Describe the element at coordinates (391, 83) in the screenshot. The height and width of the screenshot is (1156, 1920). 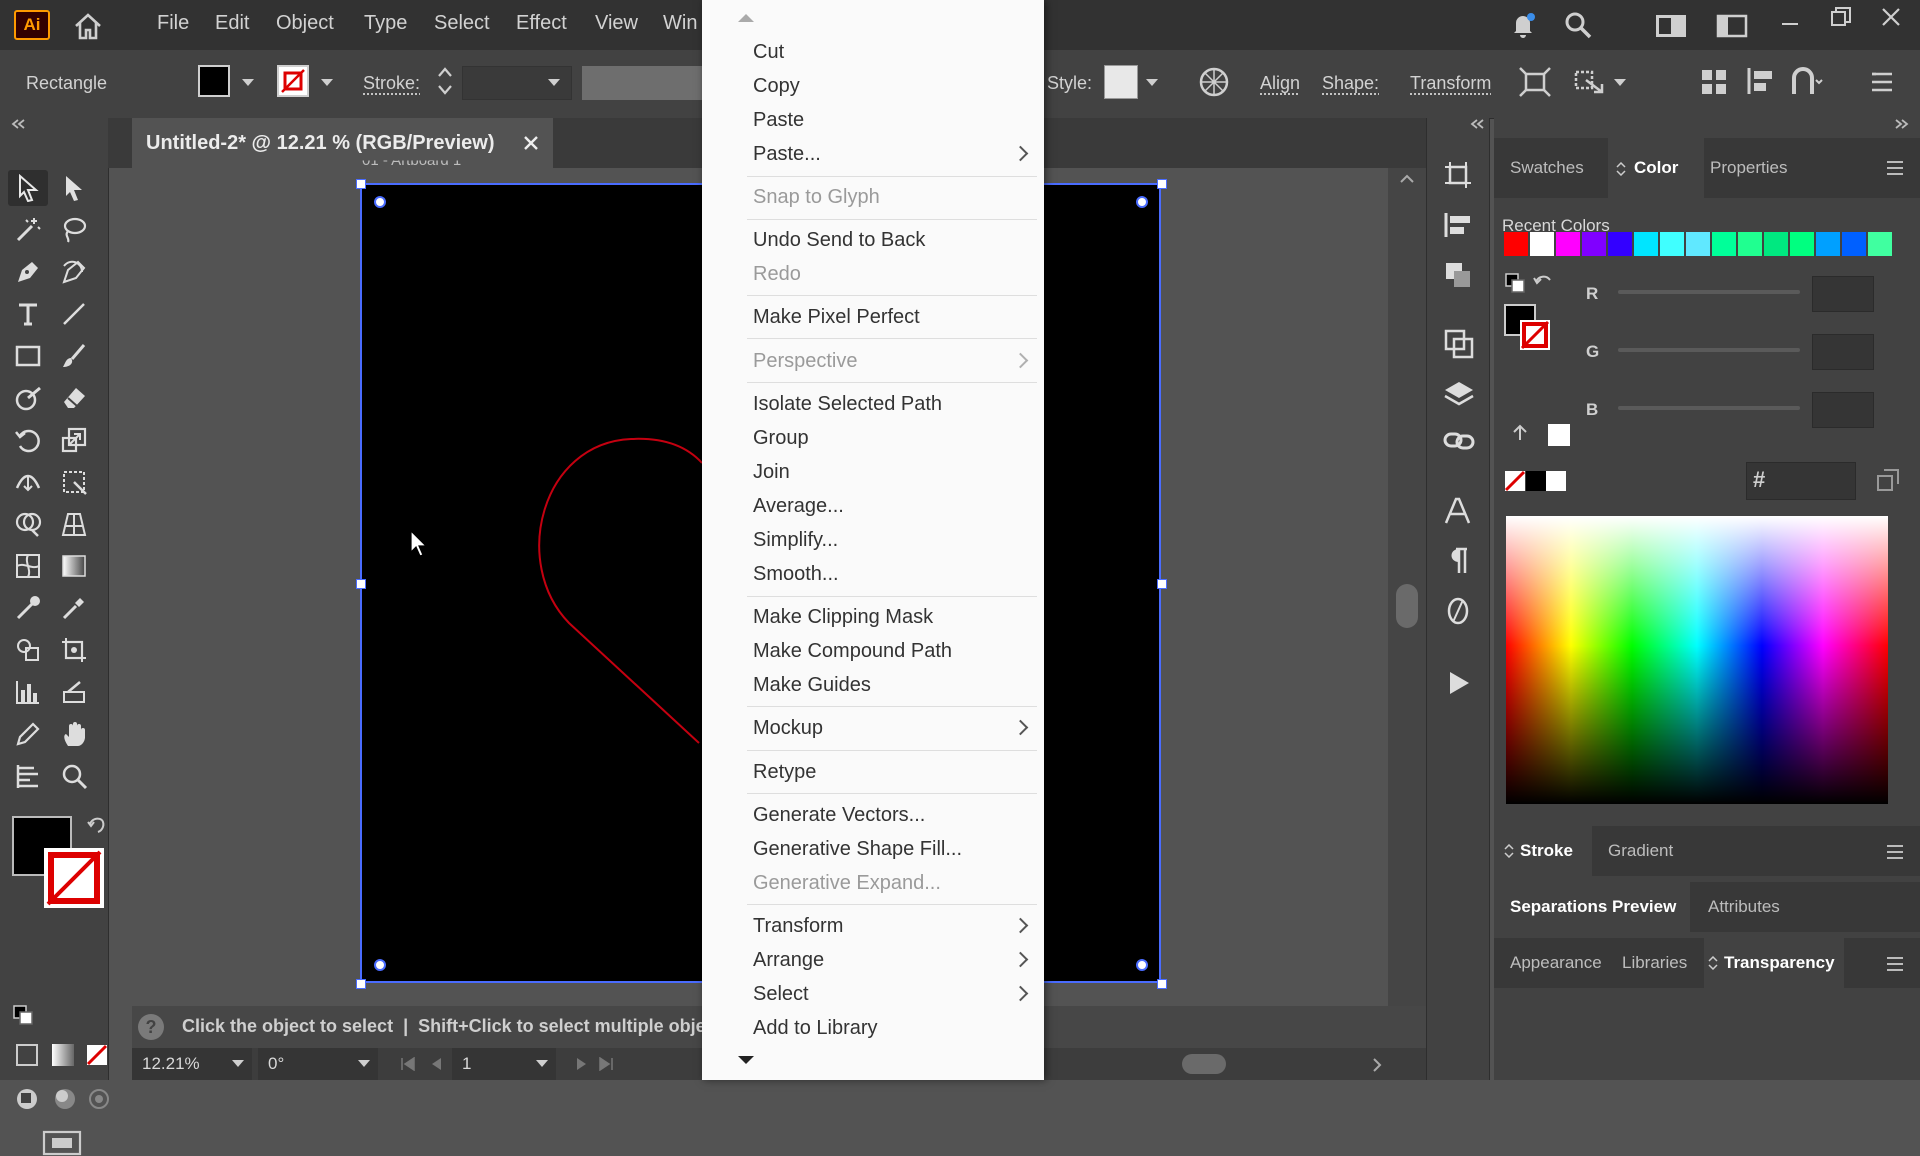
I see `stroke-label: Stroke:` at that location.